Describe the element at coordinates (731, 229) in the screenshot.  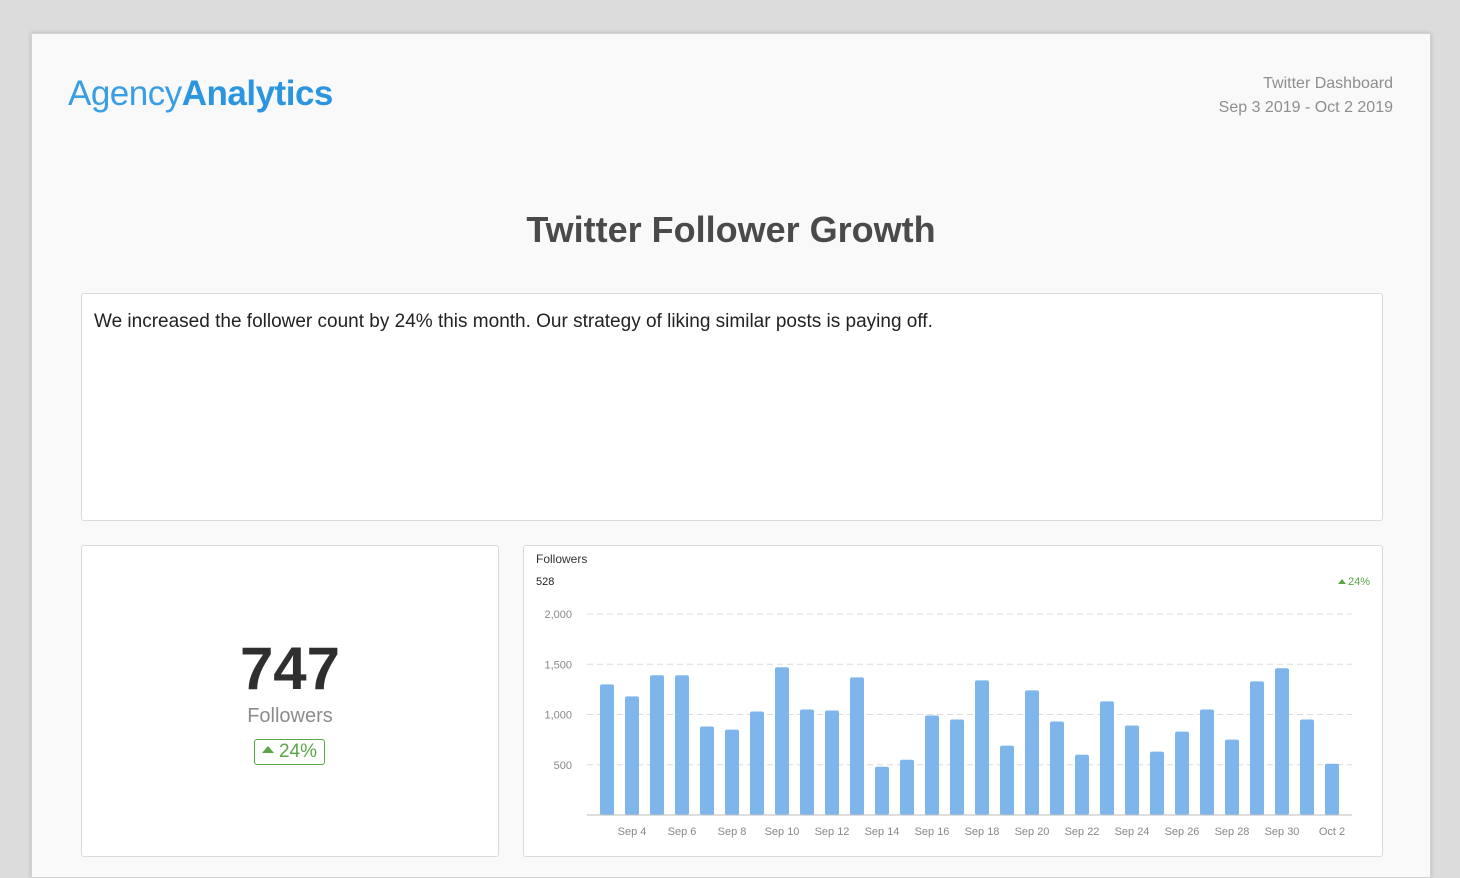
I see `report-title: Twitter Follower Growth` at that location.